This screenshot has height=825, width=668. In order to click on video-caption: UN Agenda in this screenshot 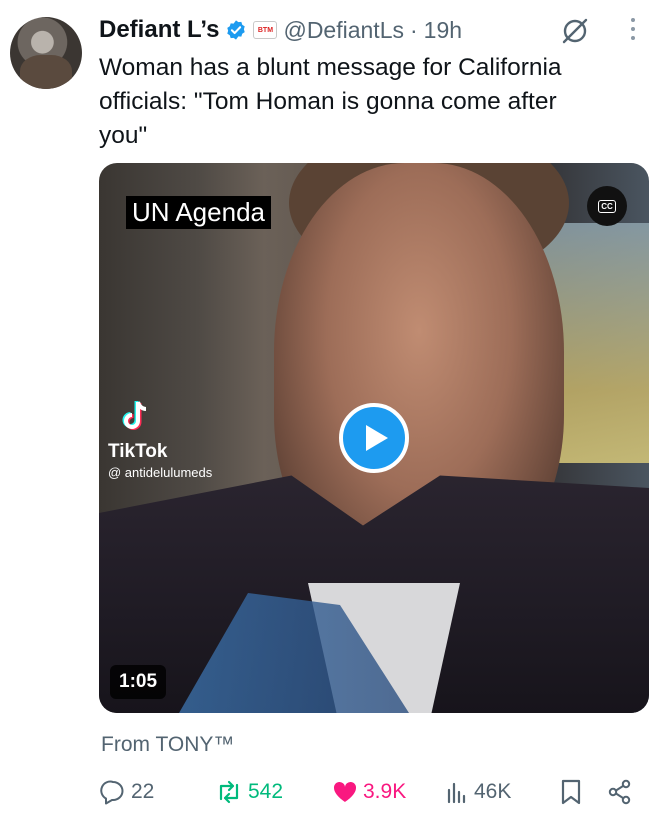, I will do `click(198, 212)`.